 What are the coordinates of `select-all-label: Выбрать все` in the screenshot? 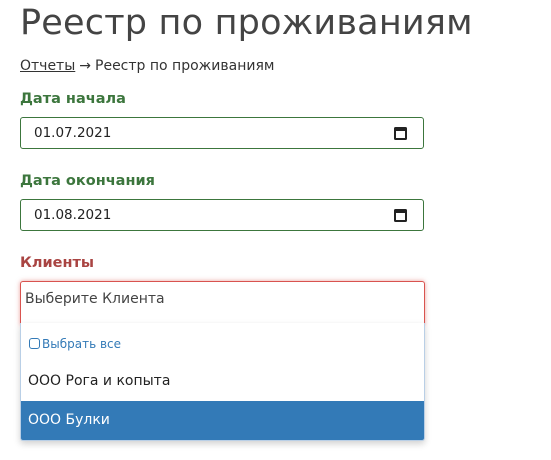 It's located at (81, 344).